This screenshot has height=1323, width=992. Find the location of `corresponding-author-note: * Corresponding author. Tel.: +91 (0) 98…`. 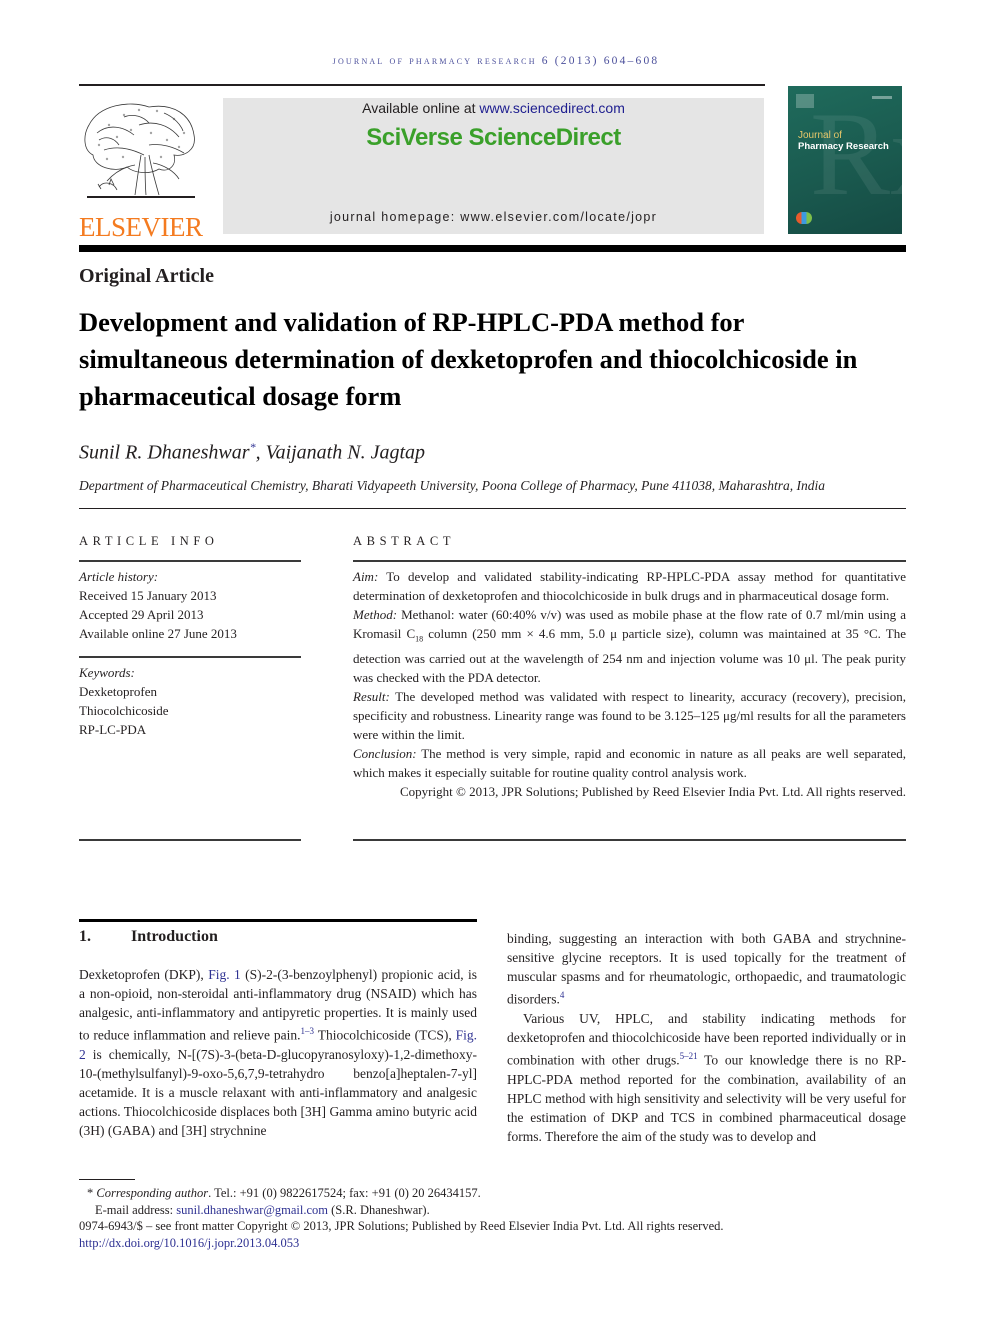

corresponding-author-note: * Corresponding author. Tel.: +91 (0) 98… is located at coordinates (494, 1193).